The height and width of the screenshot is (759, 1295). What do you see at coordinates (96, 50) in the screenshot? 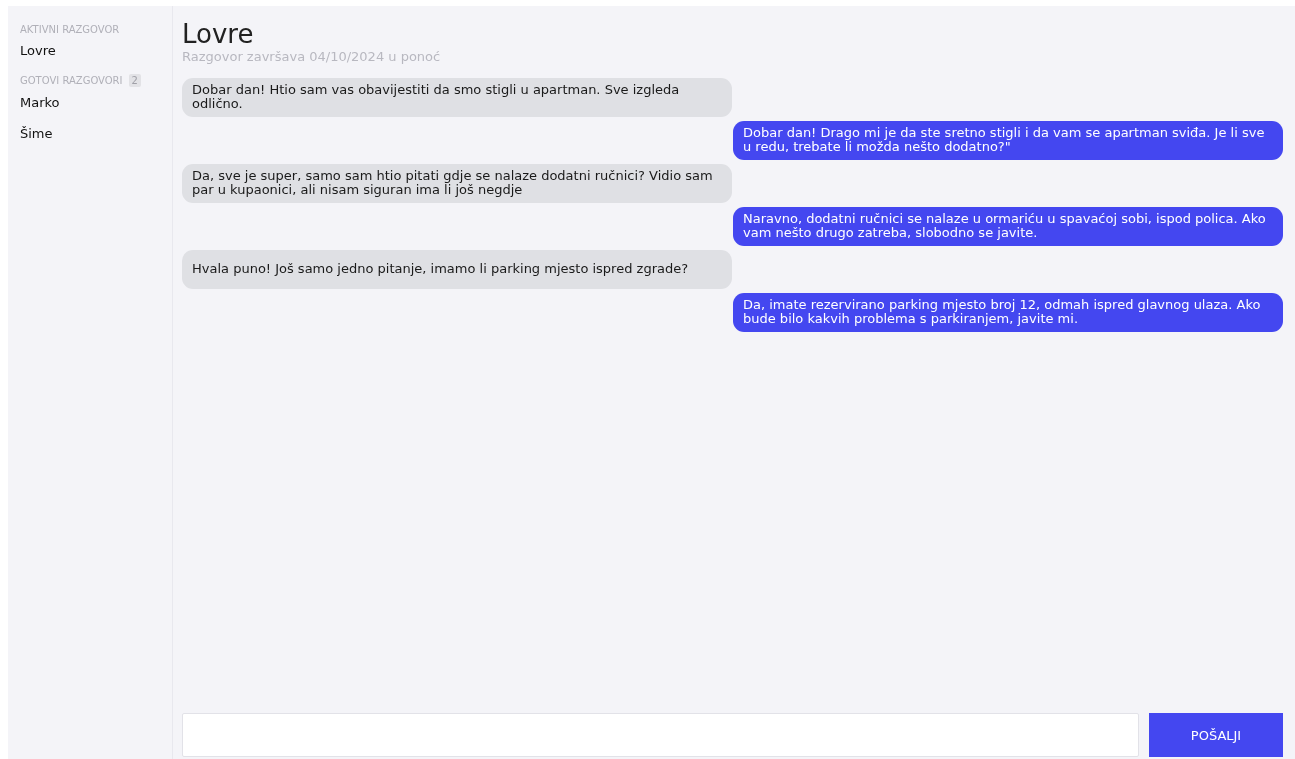
I see `conversation-item: Lovre` at bounding box center [96, 50].